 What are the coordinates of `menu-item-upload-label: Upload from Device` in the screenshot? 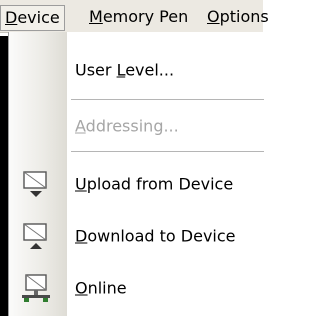 It's located at (154, 184).